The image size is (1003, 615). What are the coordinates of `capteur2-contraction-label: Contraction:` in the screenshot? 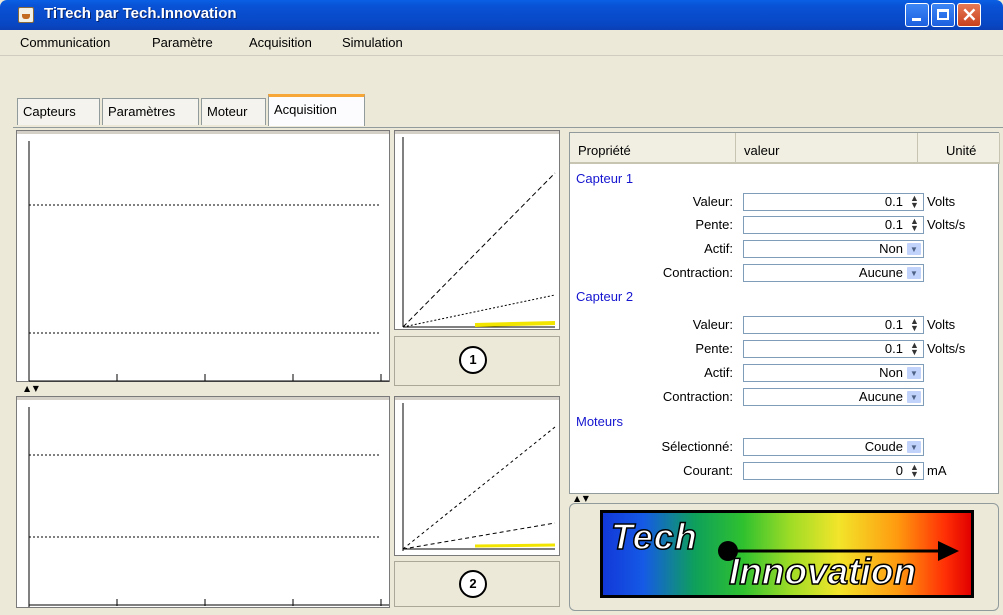 It's located at (697, 396).